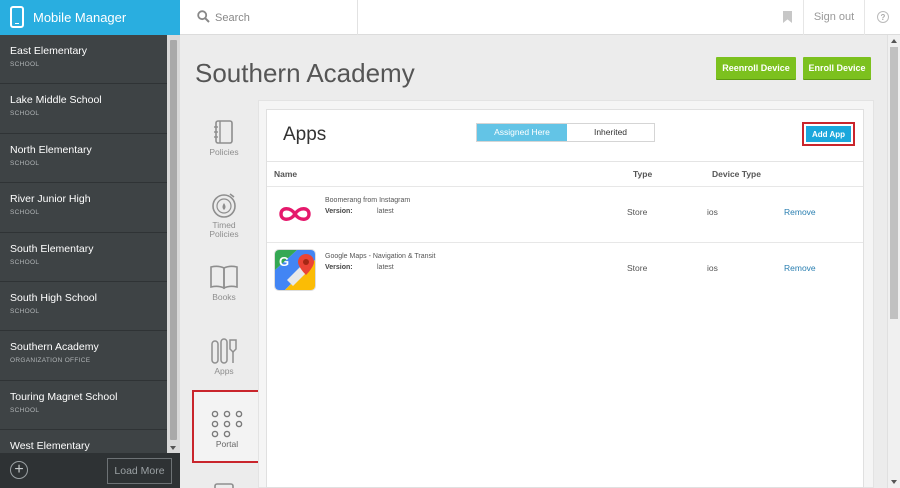 This screenshot has width=900, height=488. I want to click on search-box, so click(269, 17).